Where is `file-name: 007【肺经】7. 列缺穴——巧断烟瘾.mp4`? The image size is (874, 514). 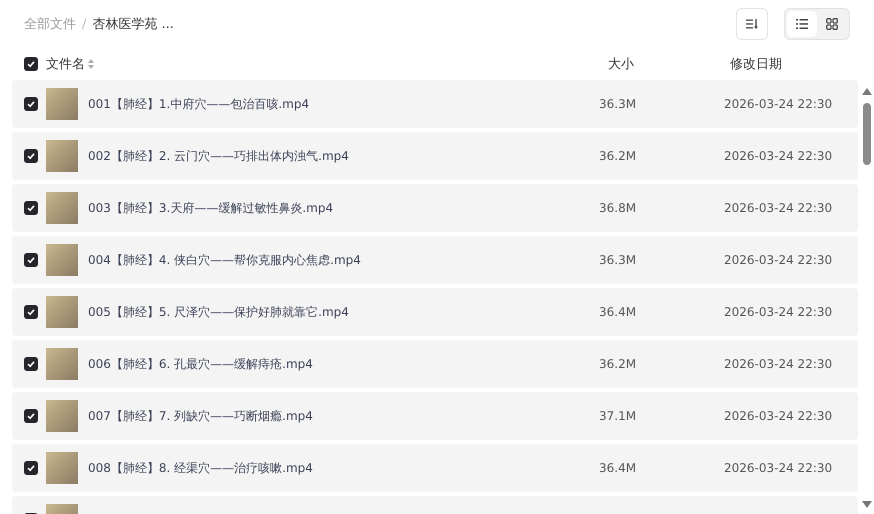 file-name: 007【肺经】7. 列缺穴——巧断烟瘾.mp4 is located at coordinates (201, 416).